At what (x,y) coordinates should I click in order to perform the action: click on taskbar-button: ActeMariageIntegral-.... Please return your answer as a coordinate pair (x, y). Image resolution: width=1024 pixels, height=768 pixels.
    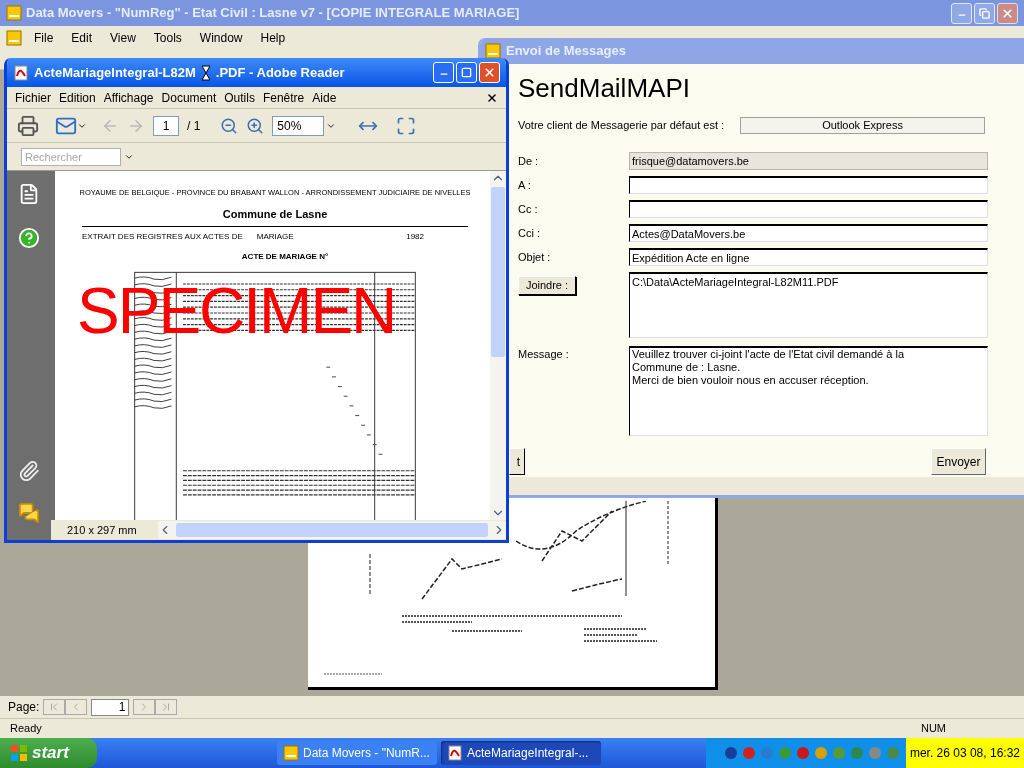
    Looking at the image, I should click on (521, 753).